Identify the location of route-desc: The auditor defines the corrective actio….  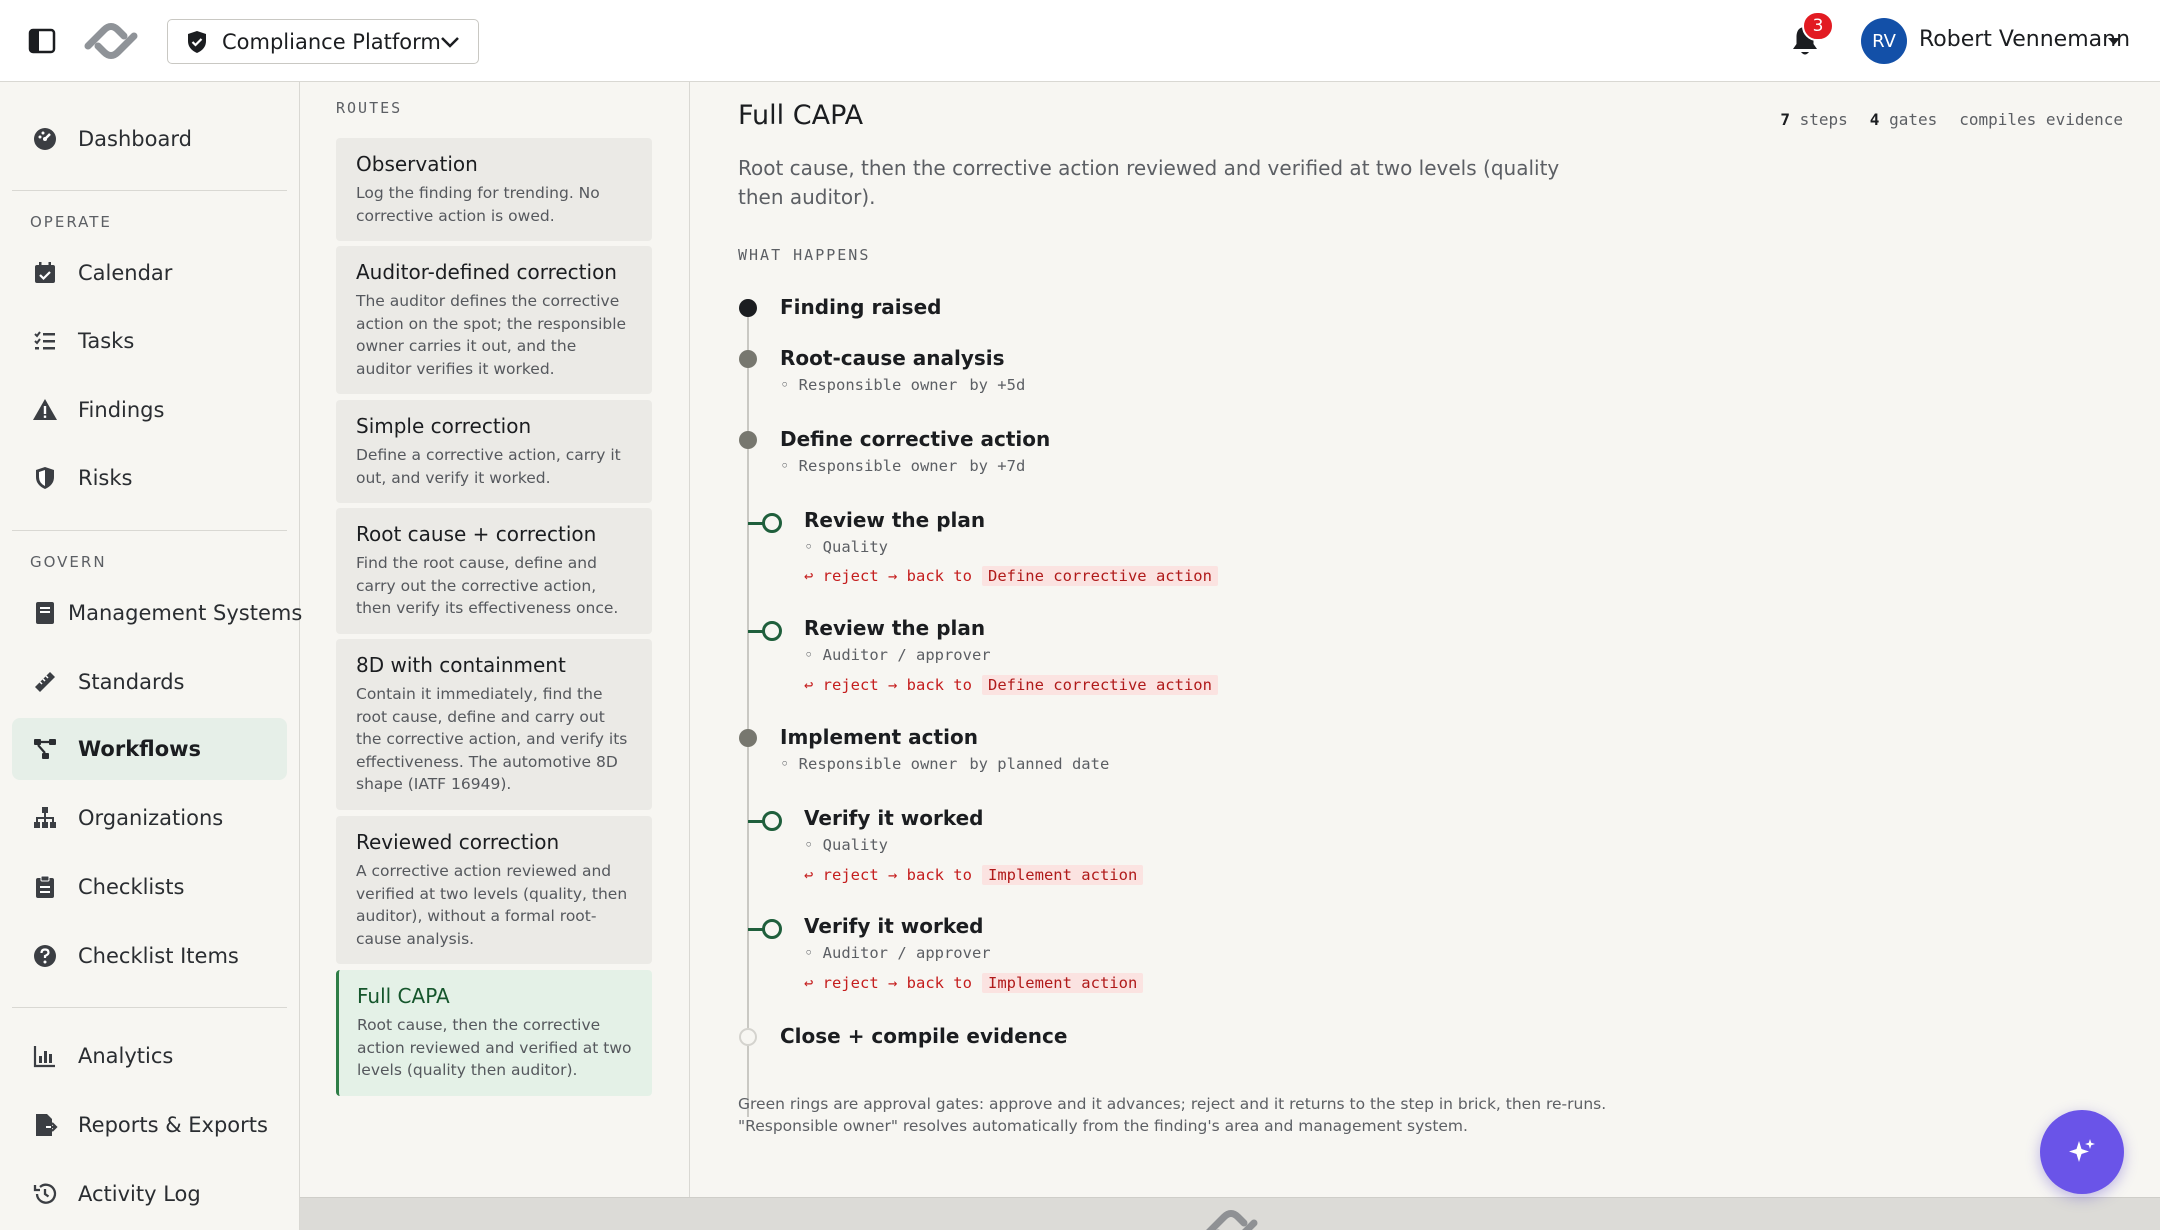
(491, 335).